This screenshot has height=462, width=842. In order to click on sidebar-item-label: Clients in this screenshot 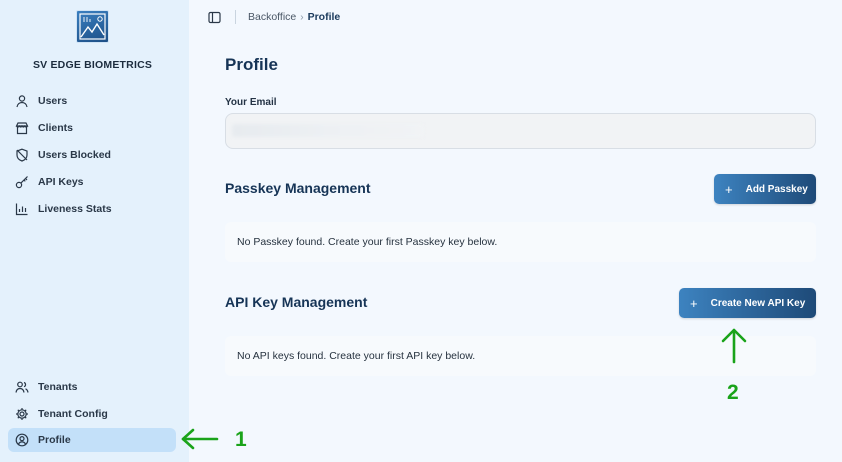, I will do `click(56, 128)`.